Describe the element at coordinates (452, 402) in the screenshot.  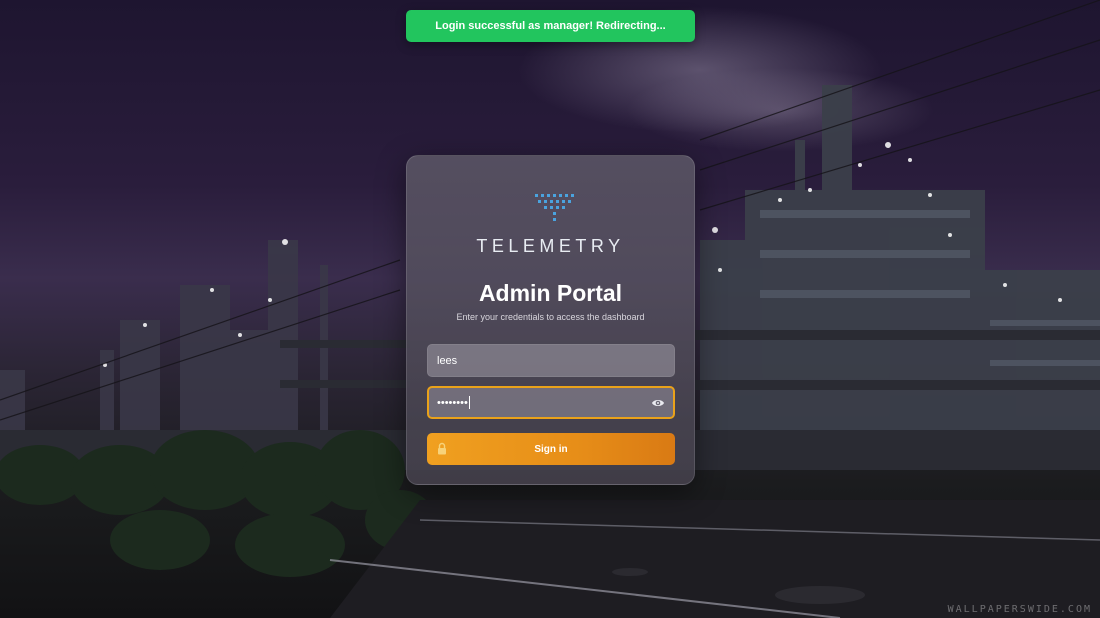
I see `password-value: ••••••••` at that location.